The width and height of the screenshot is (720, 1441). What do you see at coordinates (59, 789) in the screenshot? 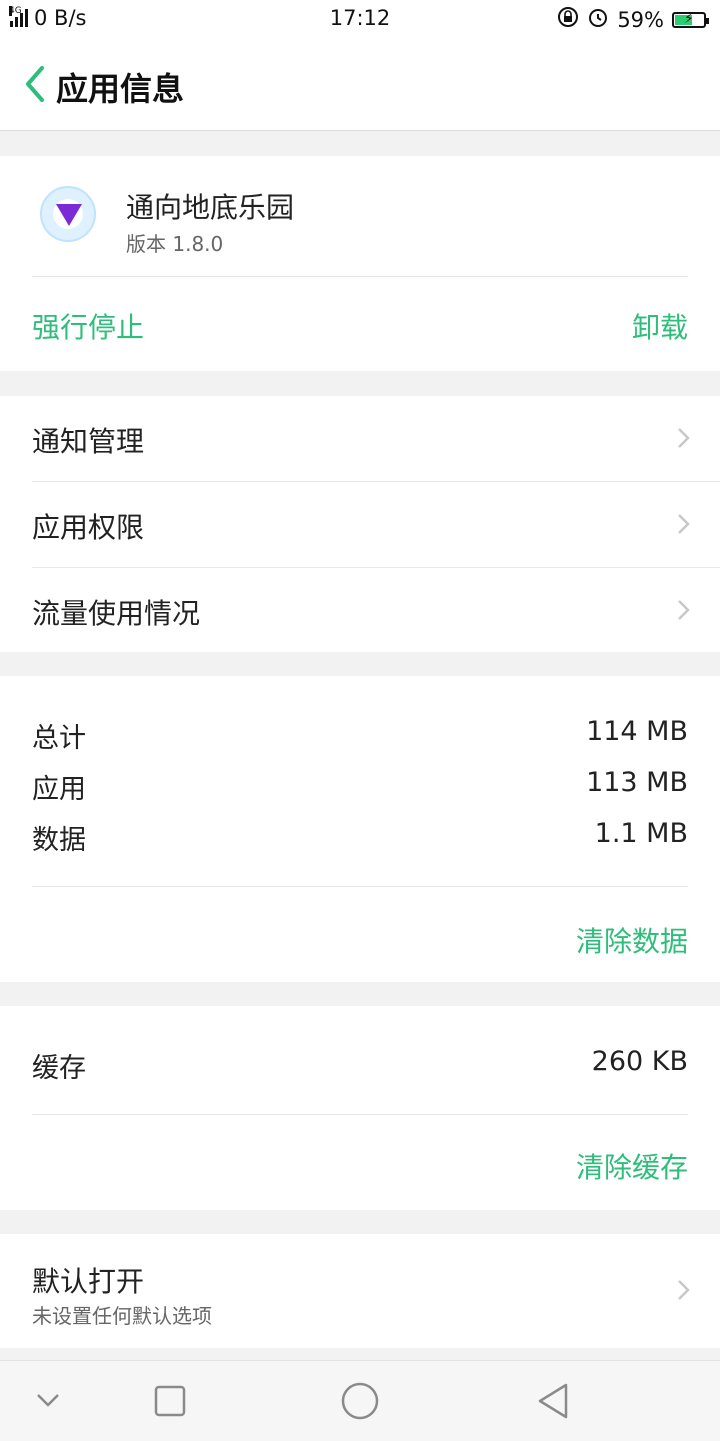
I see `storage-key: 应用` at bounding box center [59, 789].